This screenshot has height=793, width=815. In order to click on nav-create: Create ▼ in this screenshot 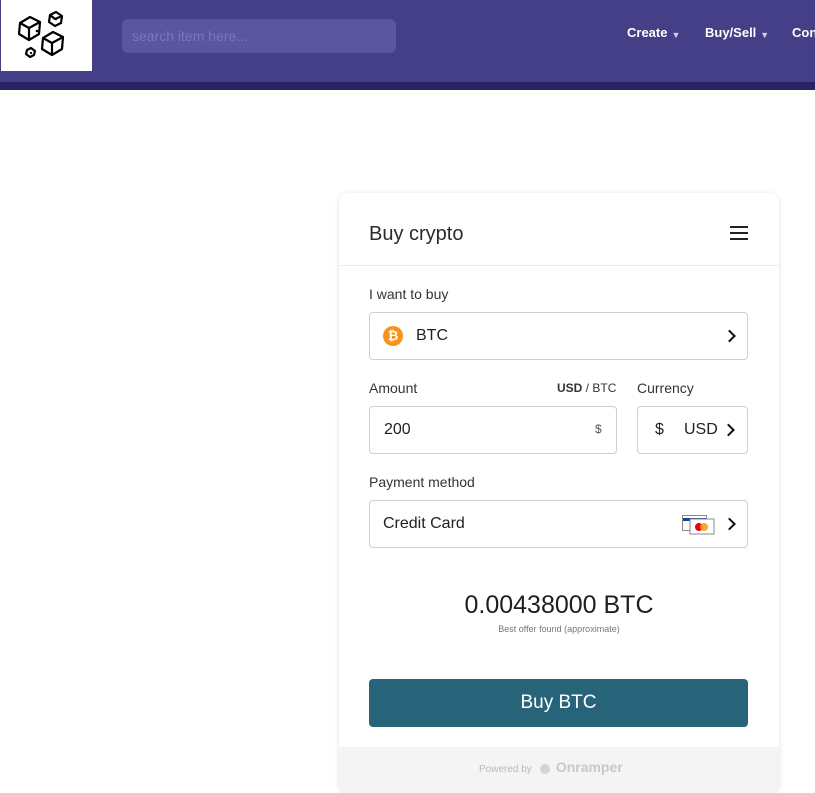, I will do `click(653, 32)`.